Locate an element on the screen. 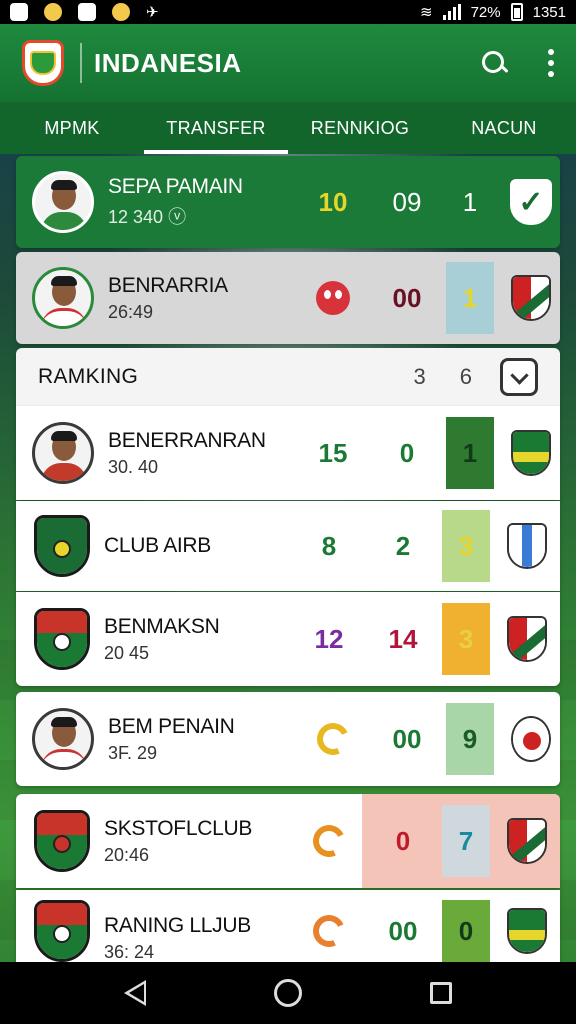  clock: 1351 is located at coordinates (549, 12).